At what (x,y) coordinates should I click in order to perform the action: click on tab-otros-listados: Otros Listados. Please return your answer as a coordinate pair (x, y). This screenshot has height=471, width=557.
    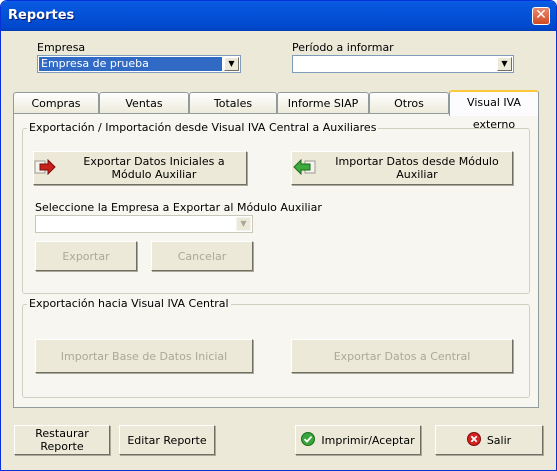
    Looking at the image, I should click on (409, 111).